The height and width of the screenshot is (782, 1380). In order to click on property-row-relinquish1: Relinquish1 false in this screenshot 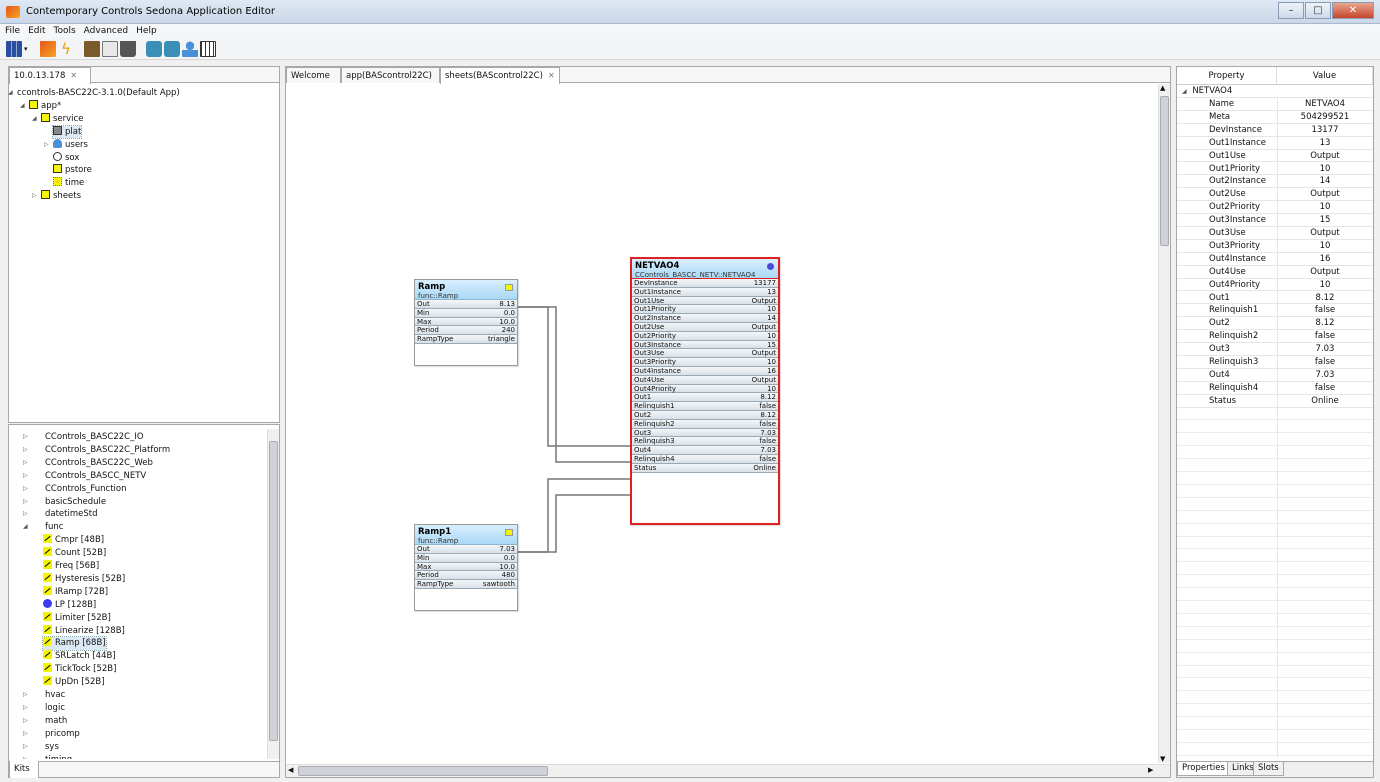, I will do `click(1275, 311)`.